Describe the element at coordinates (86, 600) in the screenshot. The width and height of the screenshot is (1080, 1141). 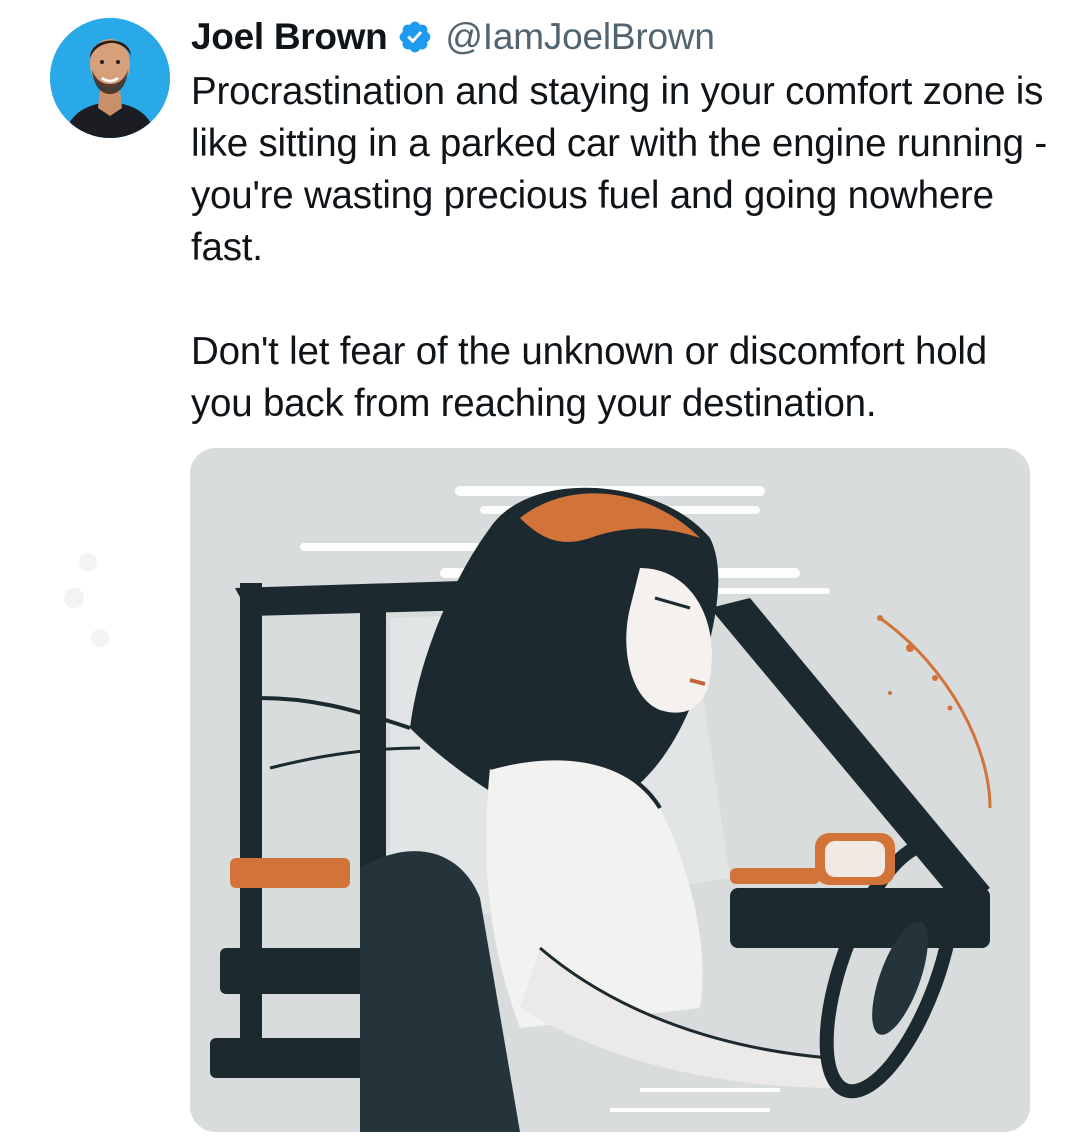
I see `faded-dots-decoration` at that location.